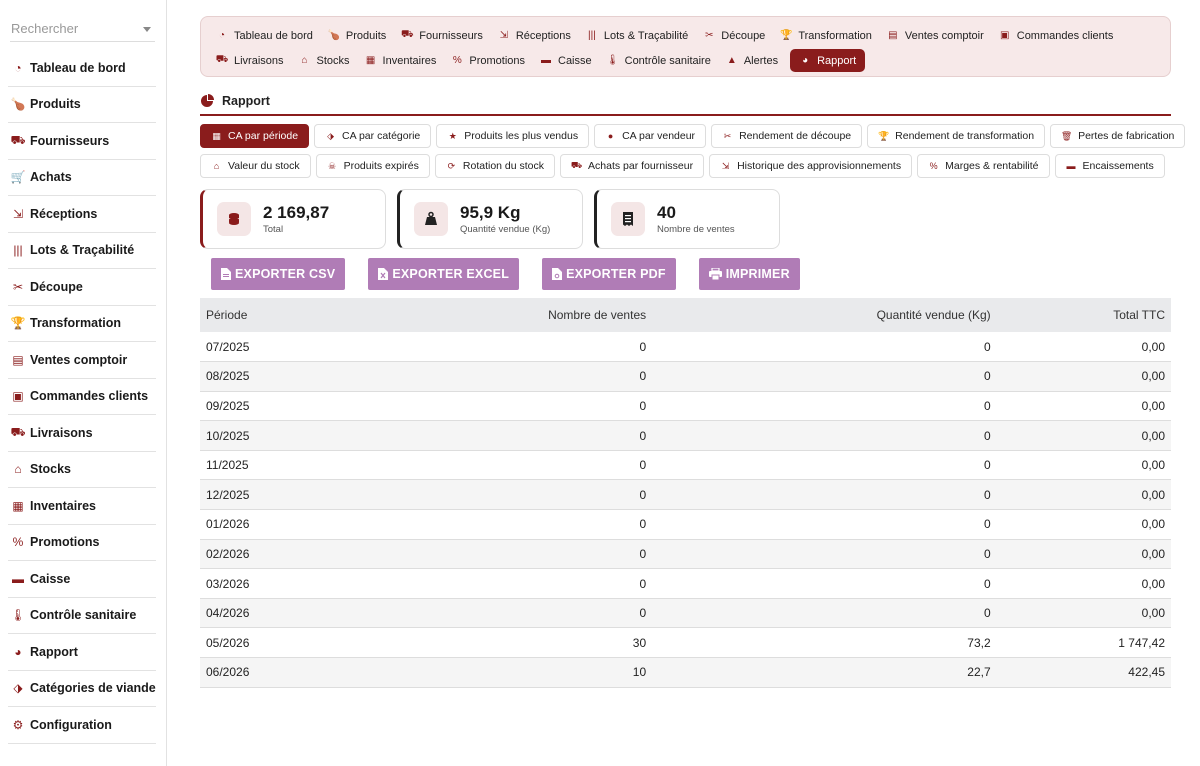  Describe the element at coordinates (451, 274) in the screenshot. I see `export-excel-label: EXPORTER EXCEL` at that location.